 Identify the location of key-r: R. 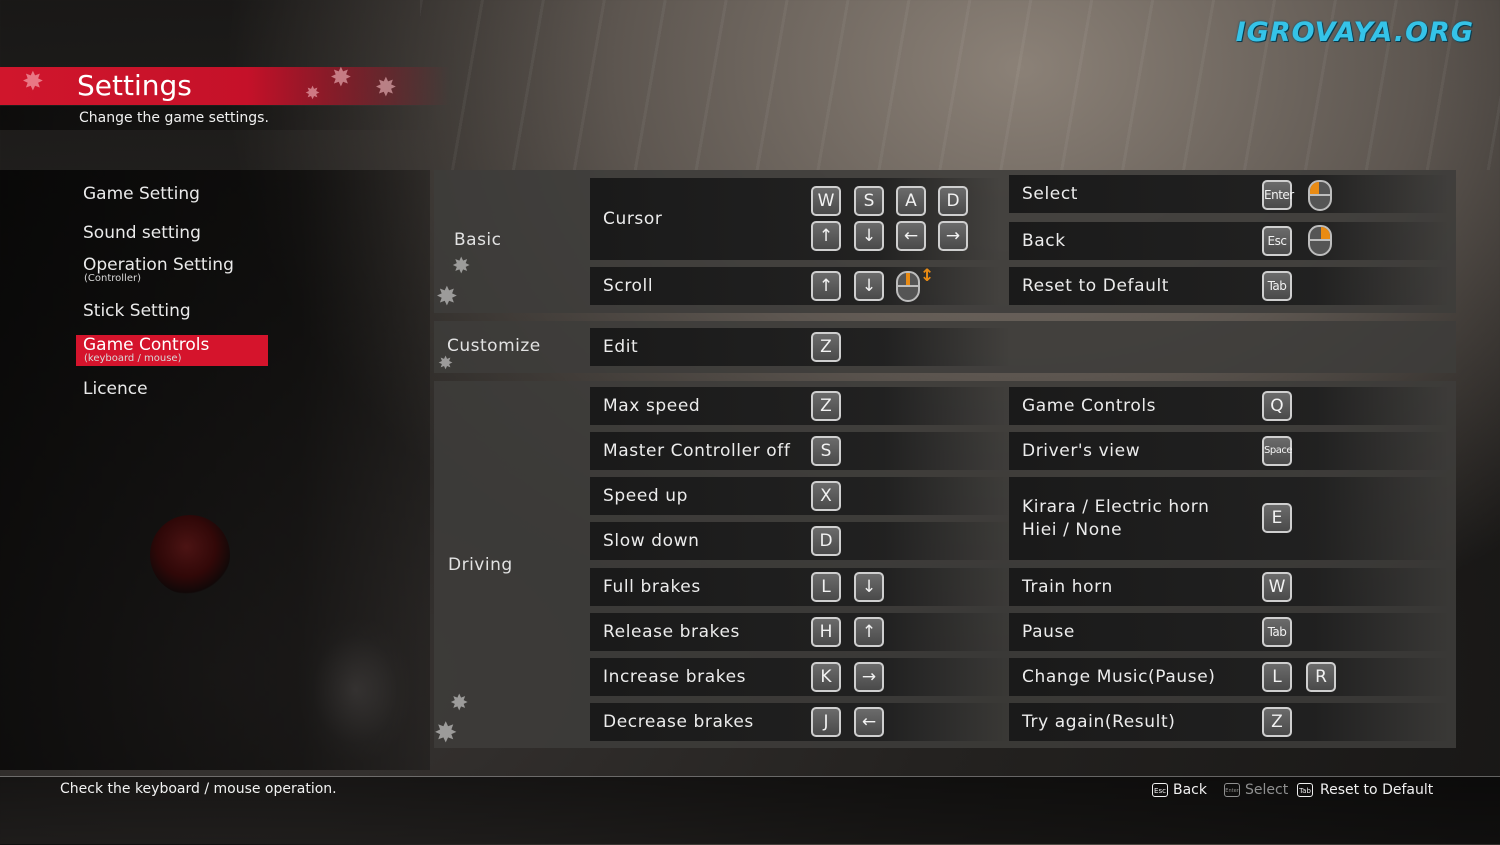
(1321, 677).